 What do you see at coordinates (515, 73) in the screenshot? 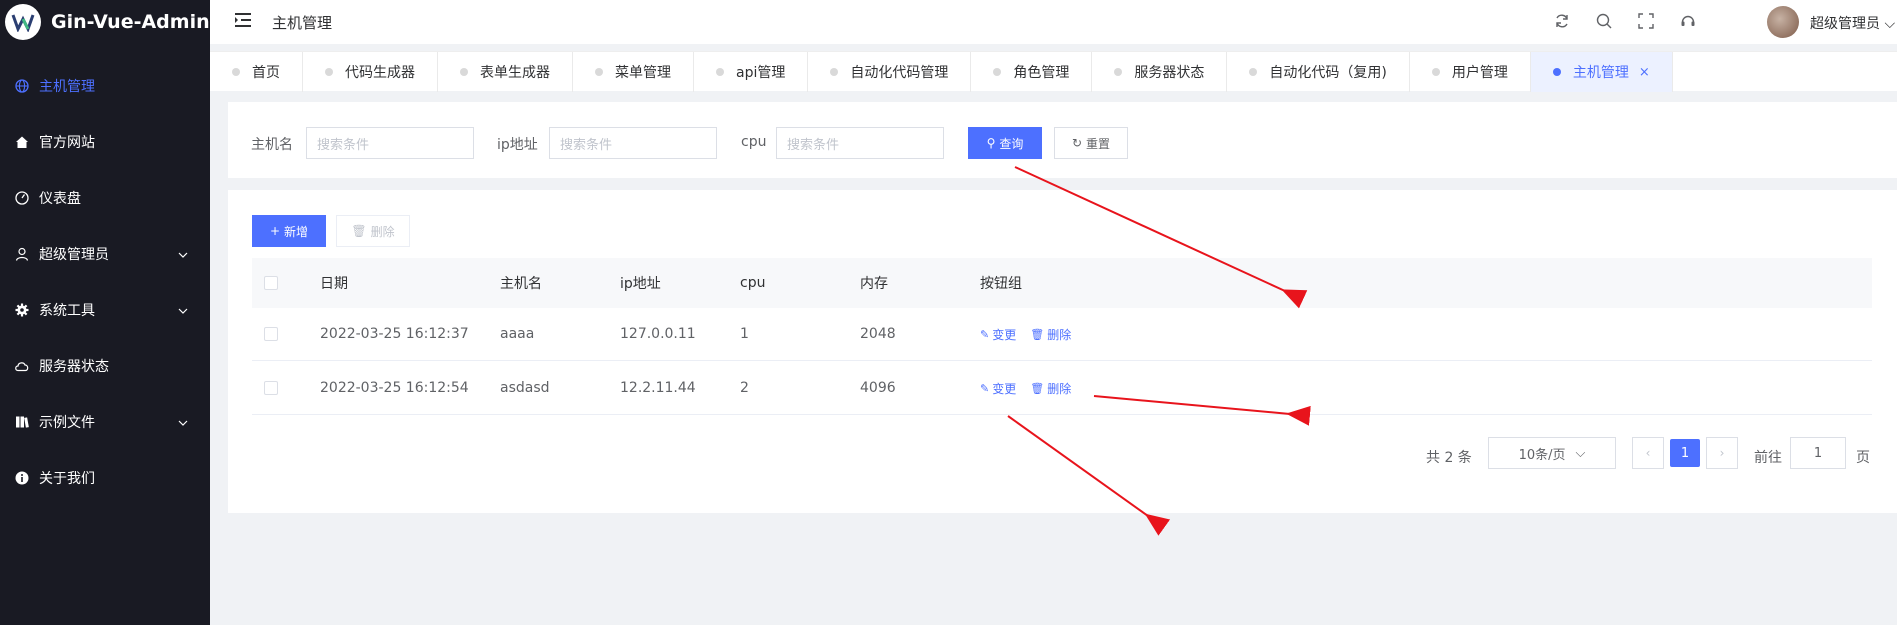
I see `tab-label: 表单生成器` at bounding box center [515, 73].